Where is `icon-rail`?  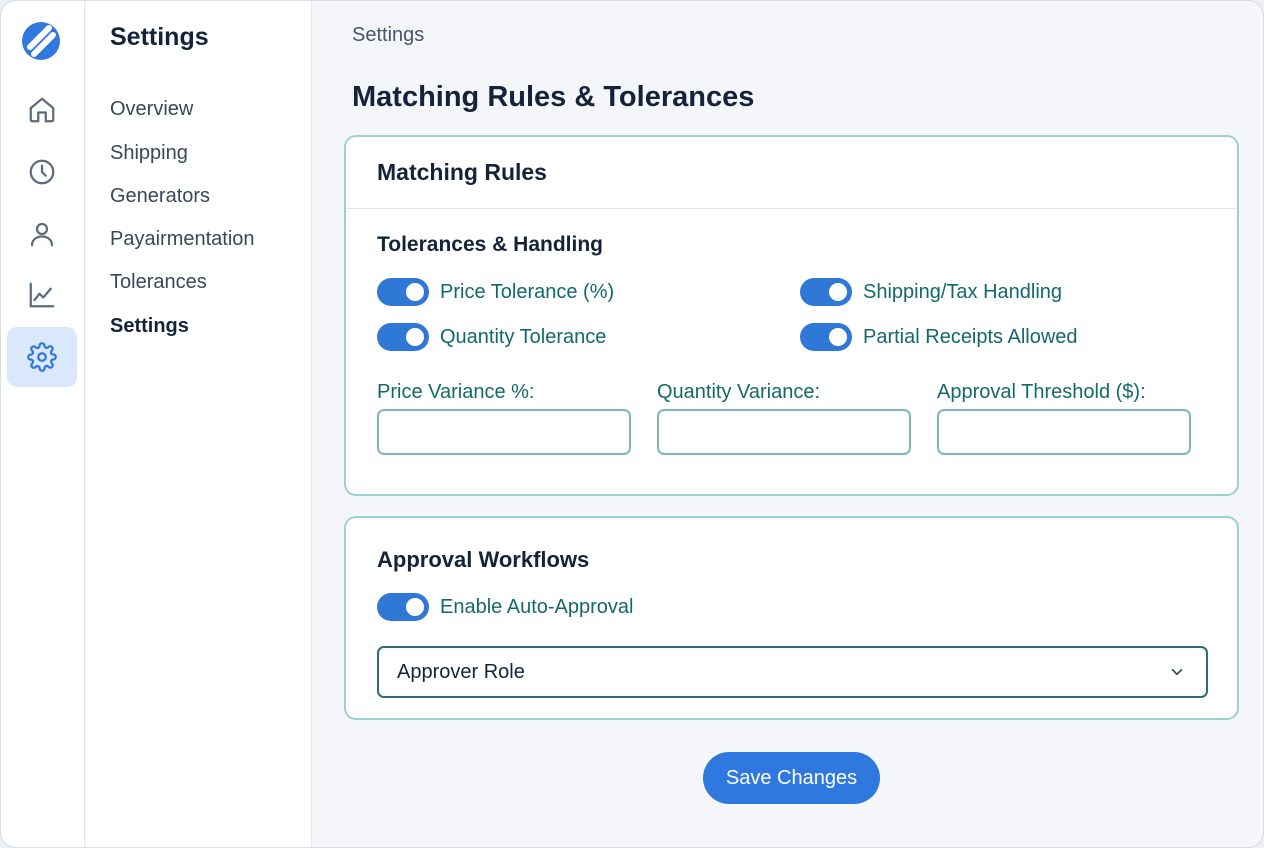
icon-rail is located at coordinates (43, 424).